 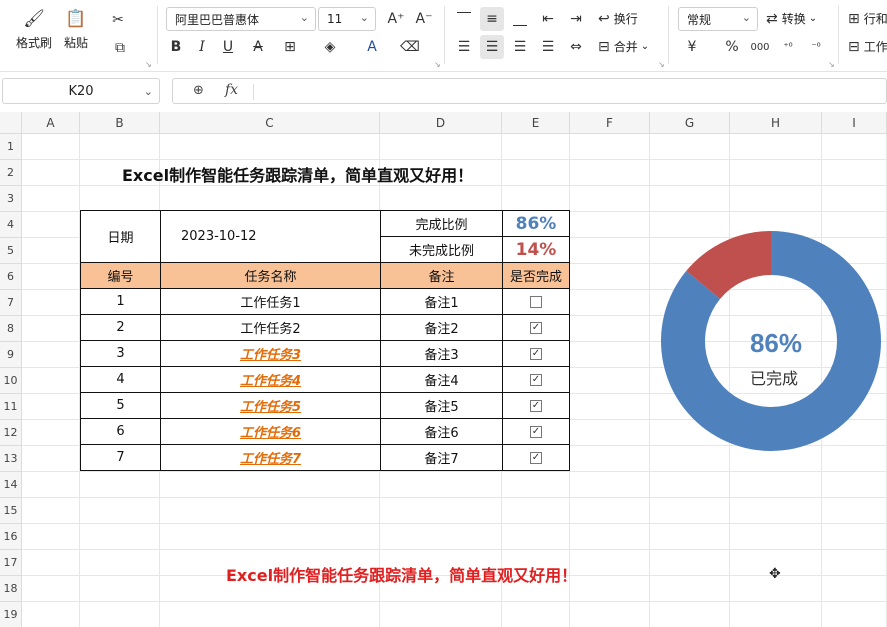 I want to click on increase-decimal-button: ⁺⁰, so click(x=788, y=47).